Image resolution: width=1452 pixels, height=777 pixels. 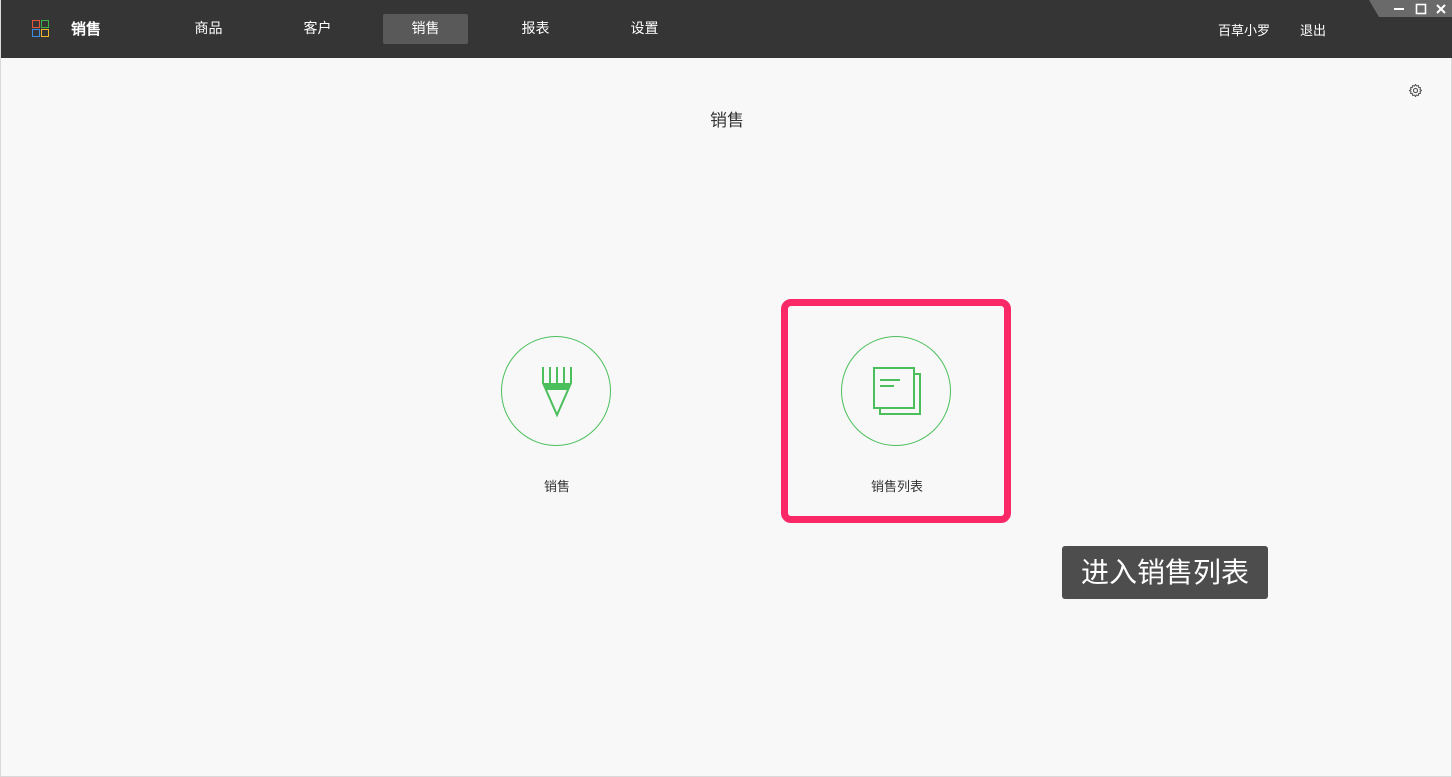 I want to click on document-list-icon, so click(x=897, y=391).